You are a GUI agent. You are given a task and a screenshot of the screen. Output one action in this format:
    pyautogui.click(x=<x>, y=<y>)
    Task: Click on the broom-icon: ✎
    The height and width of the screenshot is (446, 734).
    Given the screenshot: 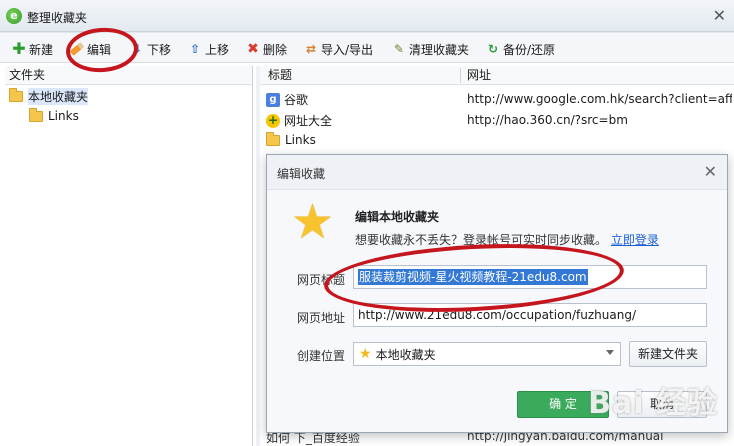 What is the action you would take?
    pyautogui.click(x=399, y=49)
    